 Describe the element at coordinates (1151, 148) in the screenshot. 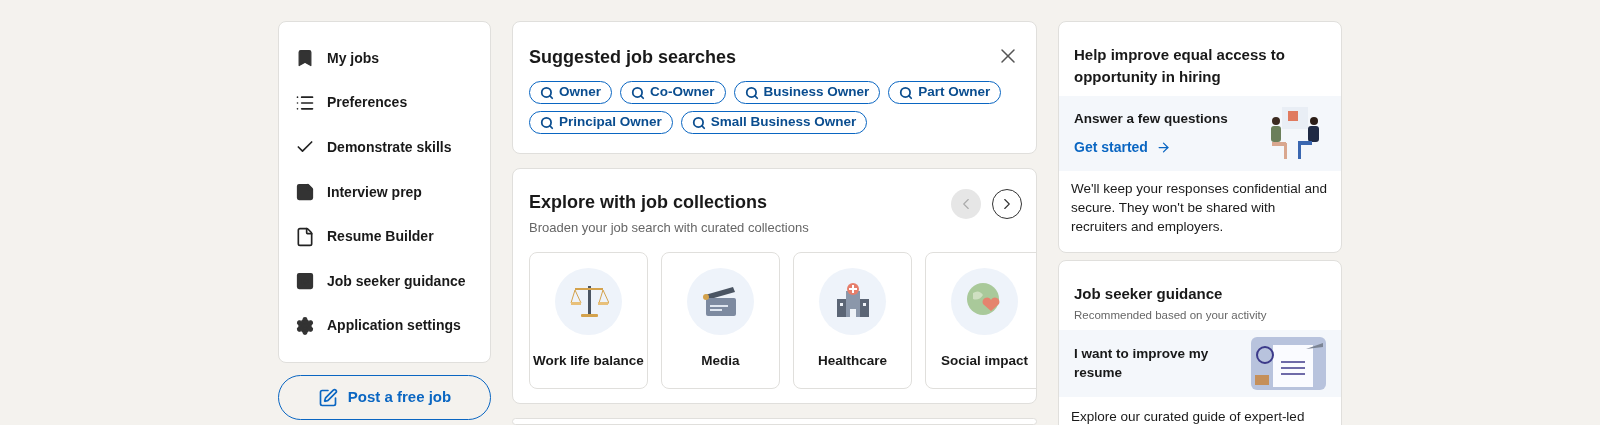

I see `get-started-link: Get started` at that location.